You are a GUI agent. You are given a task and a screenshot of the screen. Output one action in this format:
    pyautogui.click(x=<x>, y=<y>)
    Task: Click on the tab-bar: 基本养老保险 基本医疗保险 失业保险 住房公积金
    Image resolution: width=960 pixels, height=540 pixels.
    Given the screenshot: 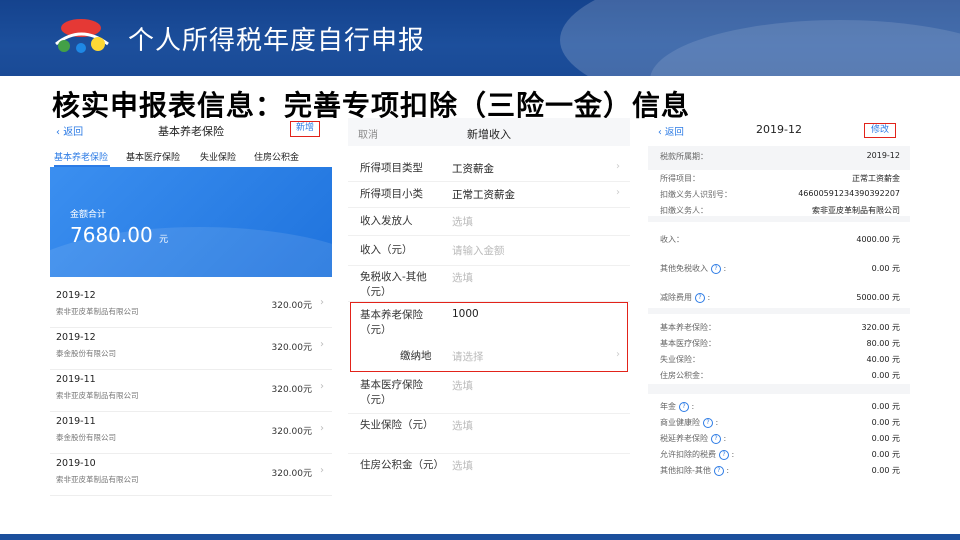 What is the action you would take?
    pyautogui.click(x=191, y=156)
    